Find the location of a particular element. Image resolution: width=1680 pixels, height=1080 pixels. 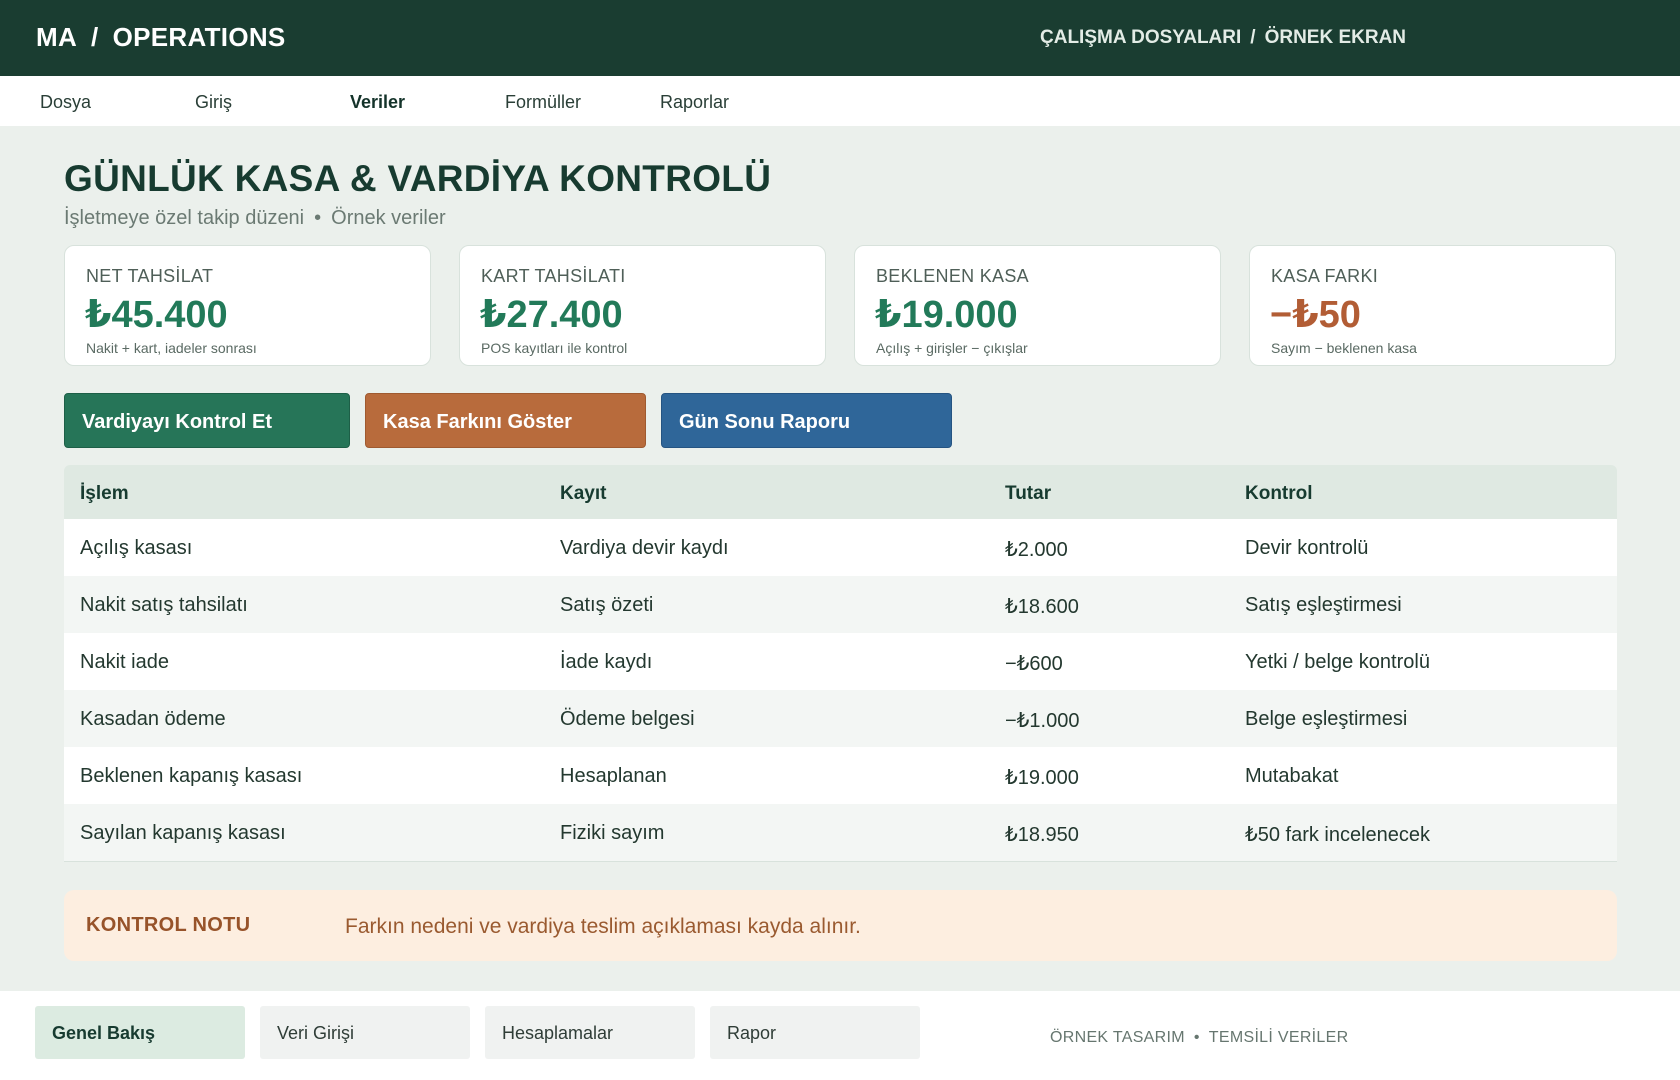

kpi-note: Nakit + kart, iadeler sonrası is located at coordinates (171, 348).